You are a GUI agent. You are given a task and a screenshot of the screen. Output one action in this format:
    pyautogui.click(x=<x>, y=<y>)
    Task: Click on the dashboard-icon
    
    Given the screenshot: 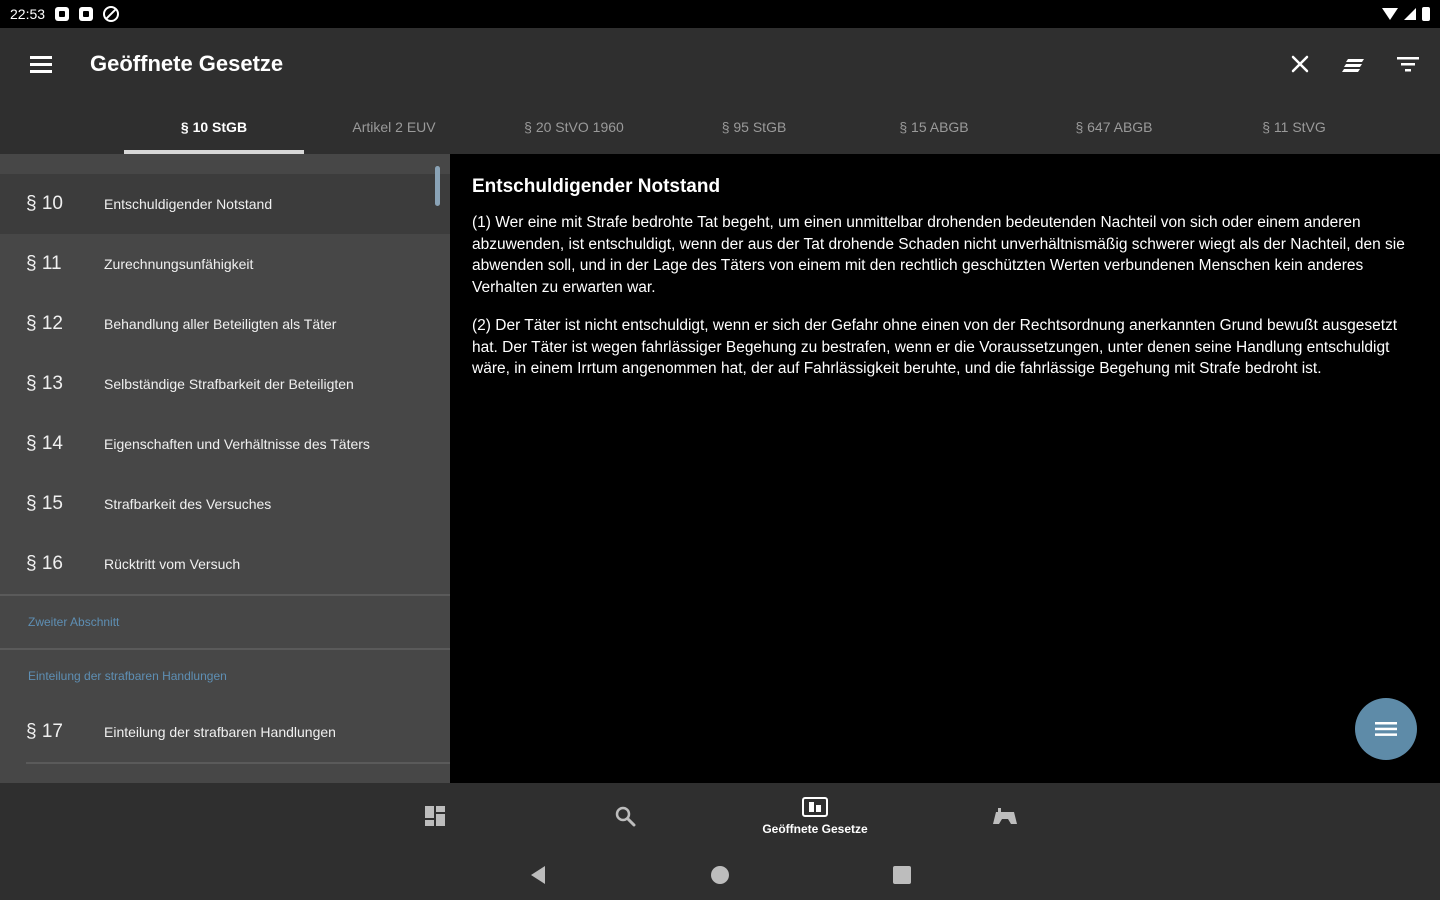 What is the action you would take?
    pyautogui.click(x=435, y=816)
    